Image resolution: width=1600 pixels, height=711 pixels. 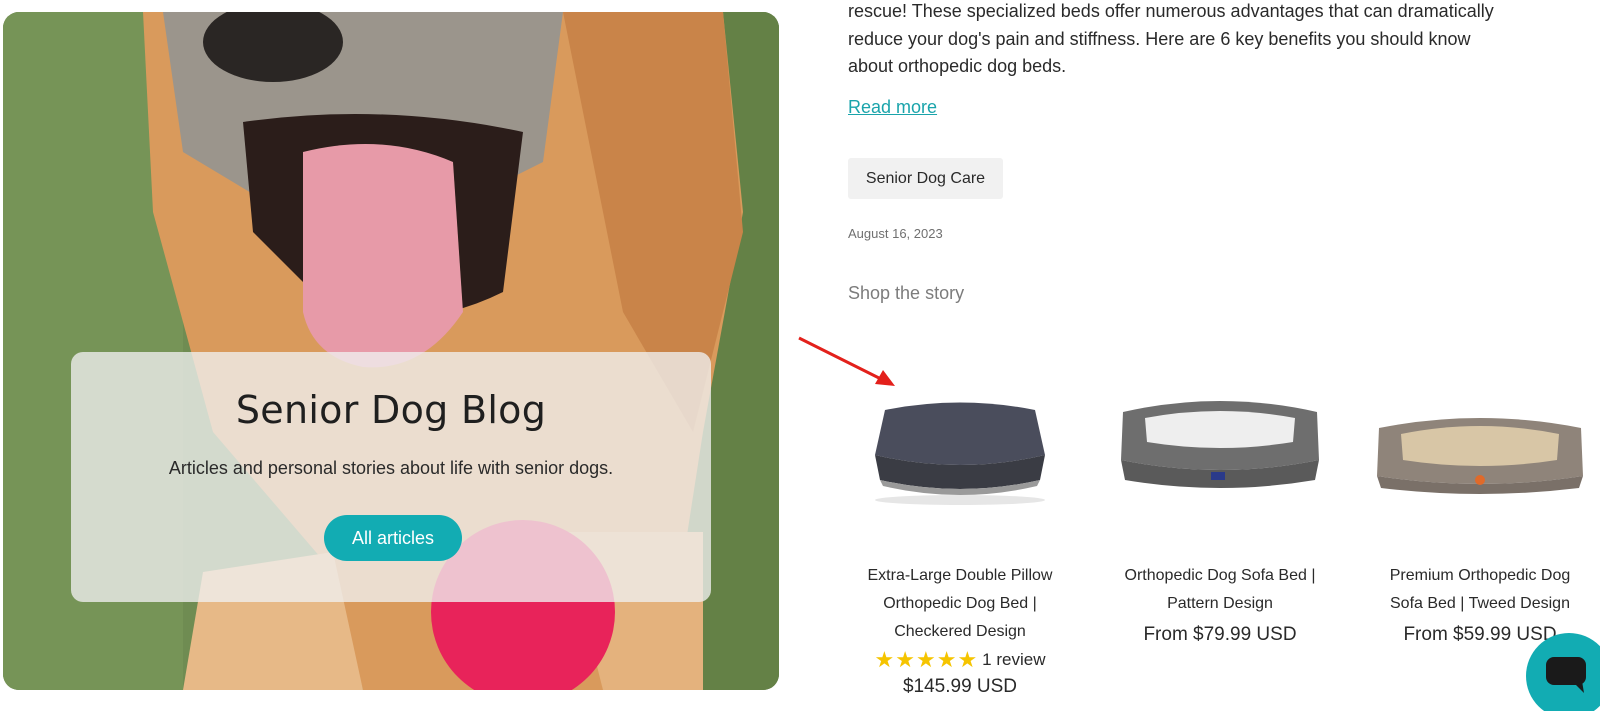 I want to click on read-more-link: Read more, so click(x=892, y=107).